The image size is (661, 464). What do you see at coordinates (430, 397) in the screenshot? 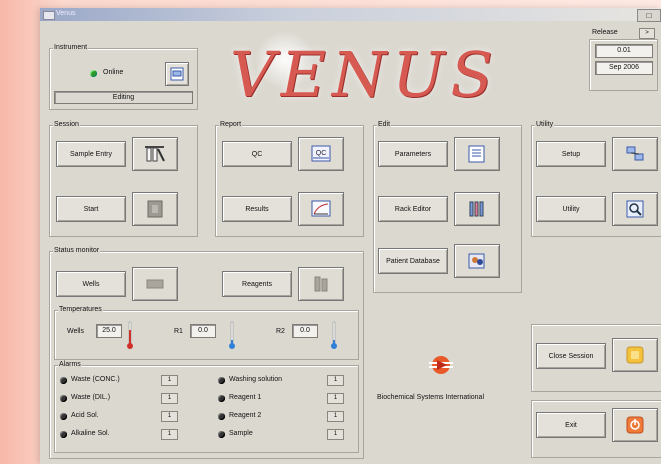
I see `company-name: Biochemical Systems International` at bounding box center [430, 397].